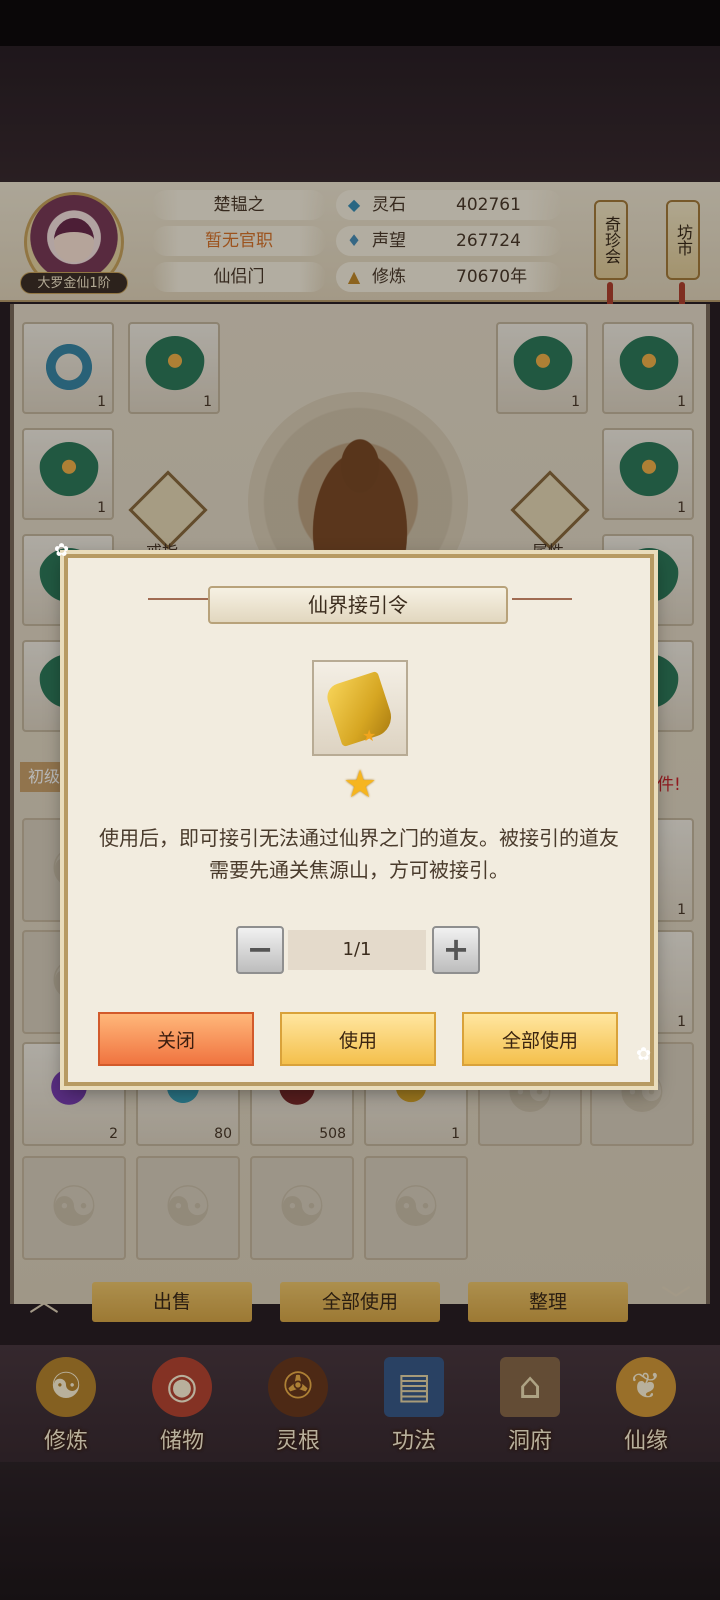 The width and height of the screenshot is (720, 1600). What do you see at coordinates (358, 1039) in the screenshot?
I see `use-button: 使用` at bounding box center [358, 1039].